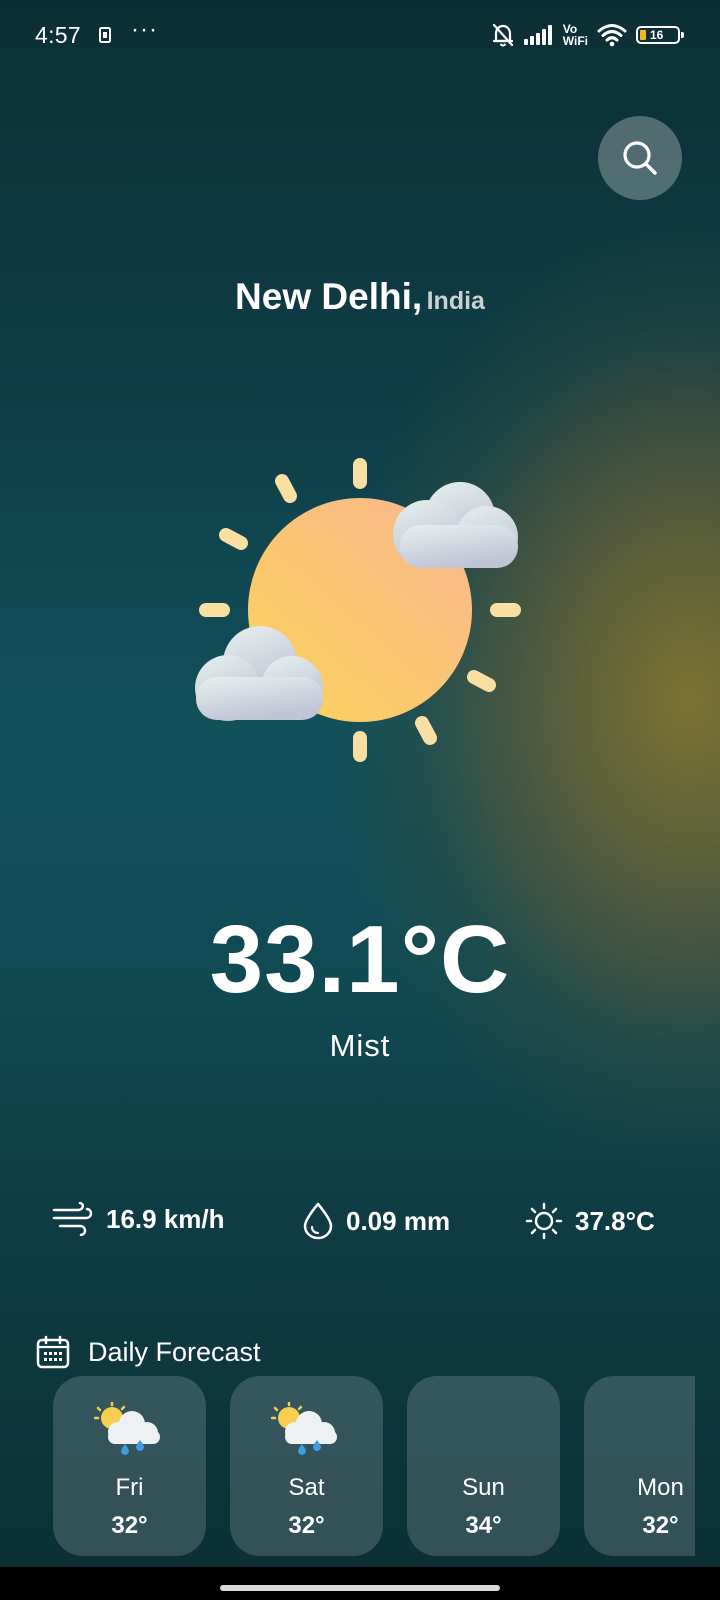  Describe the element at coordinates (72, 1219) in the screenshot. I see `wind-icon` at that location.